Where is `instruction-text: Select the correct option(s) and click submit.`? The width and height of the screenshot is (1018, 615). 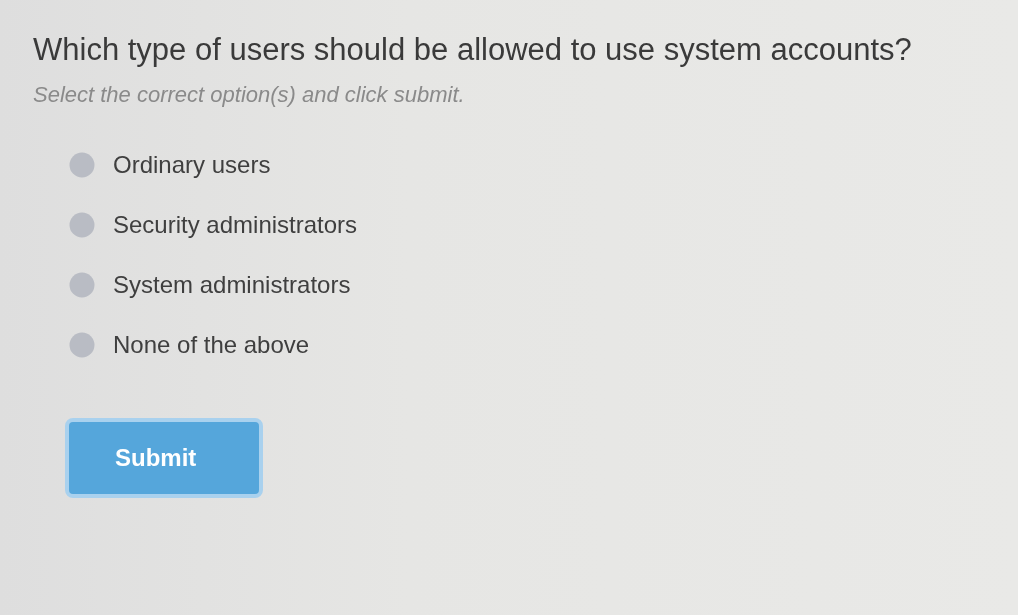
instruction-text: Select the correct option(s) and click submit. is located at coordinates (249, 95).